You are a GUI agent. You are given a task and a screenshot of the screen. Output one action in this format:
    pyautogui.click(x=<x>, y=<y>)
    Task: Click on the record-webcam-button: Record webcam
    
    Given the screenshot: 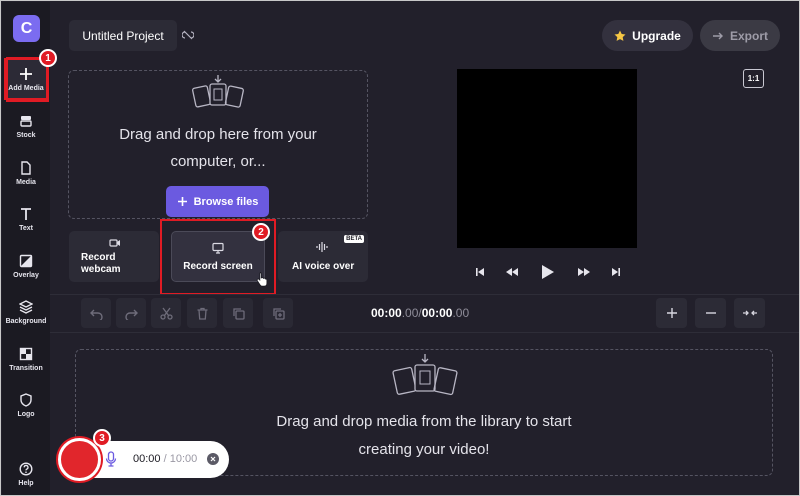 What is the action you would take?
    pyautogui.click(x=114, y=256)
    